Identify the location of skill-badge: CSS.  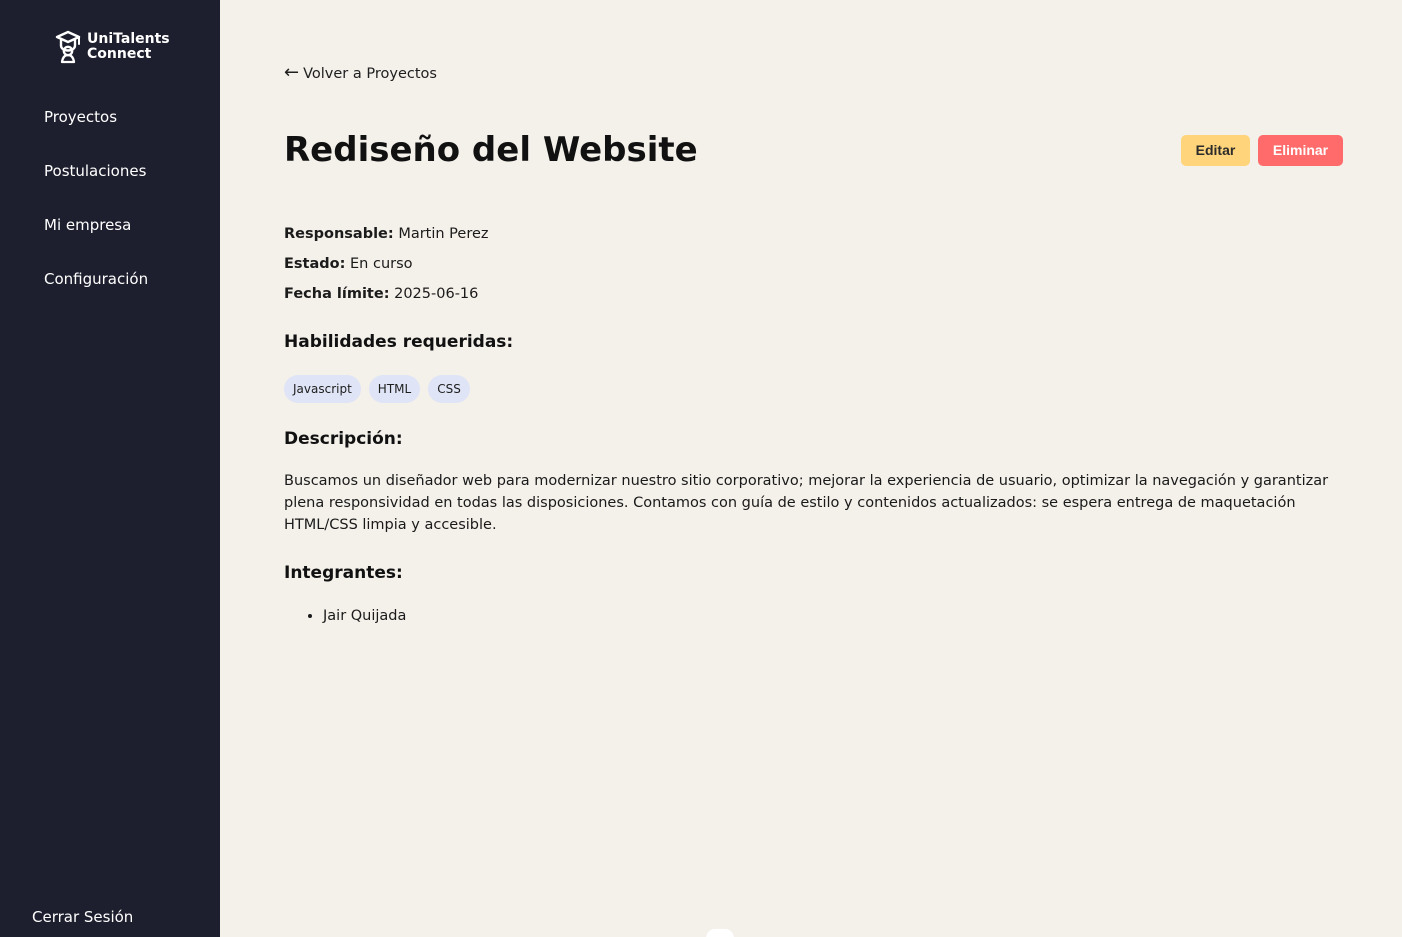
(449, 389).